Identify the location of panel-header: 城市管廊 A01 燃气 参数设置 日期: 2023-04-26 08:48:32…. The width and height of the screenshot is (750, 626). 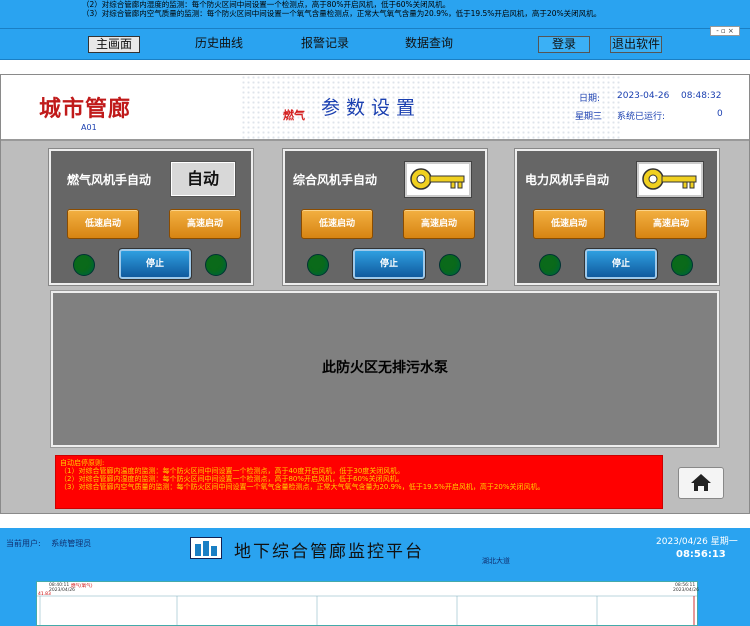
(375, 108).